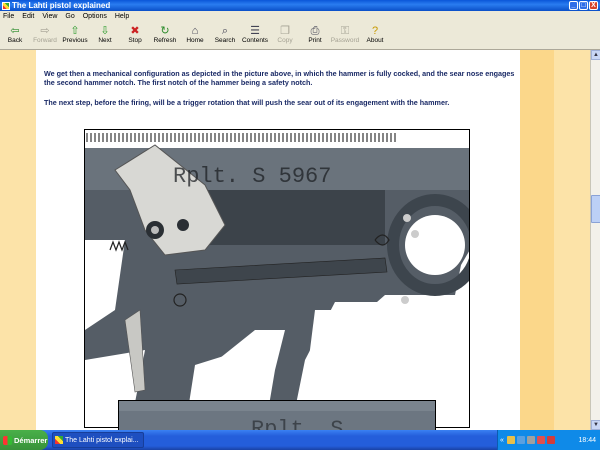  What do you see at coordinates (8, 16) in the screenshot?
I see `menu-file: File` at bounding box center [8, 16].